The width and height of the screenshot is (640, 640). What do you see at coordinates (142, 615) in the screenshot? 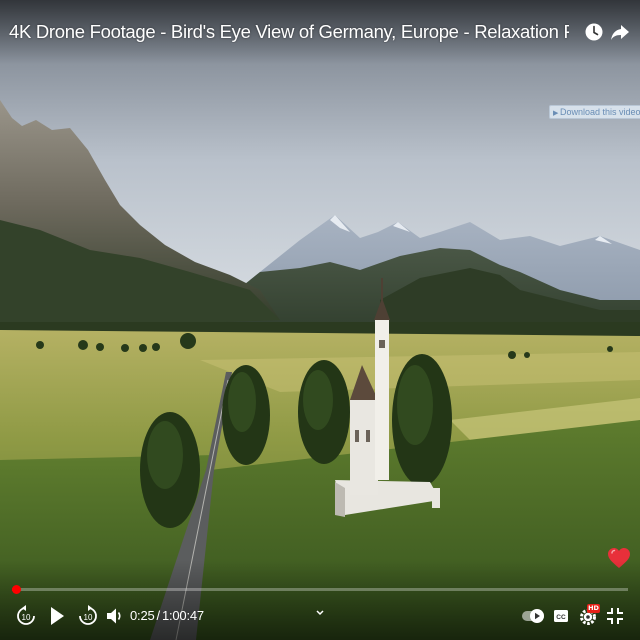
I see `current-time: 0:25` at bounding box center [142, 615].